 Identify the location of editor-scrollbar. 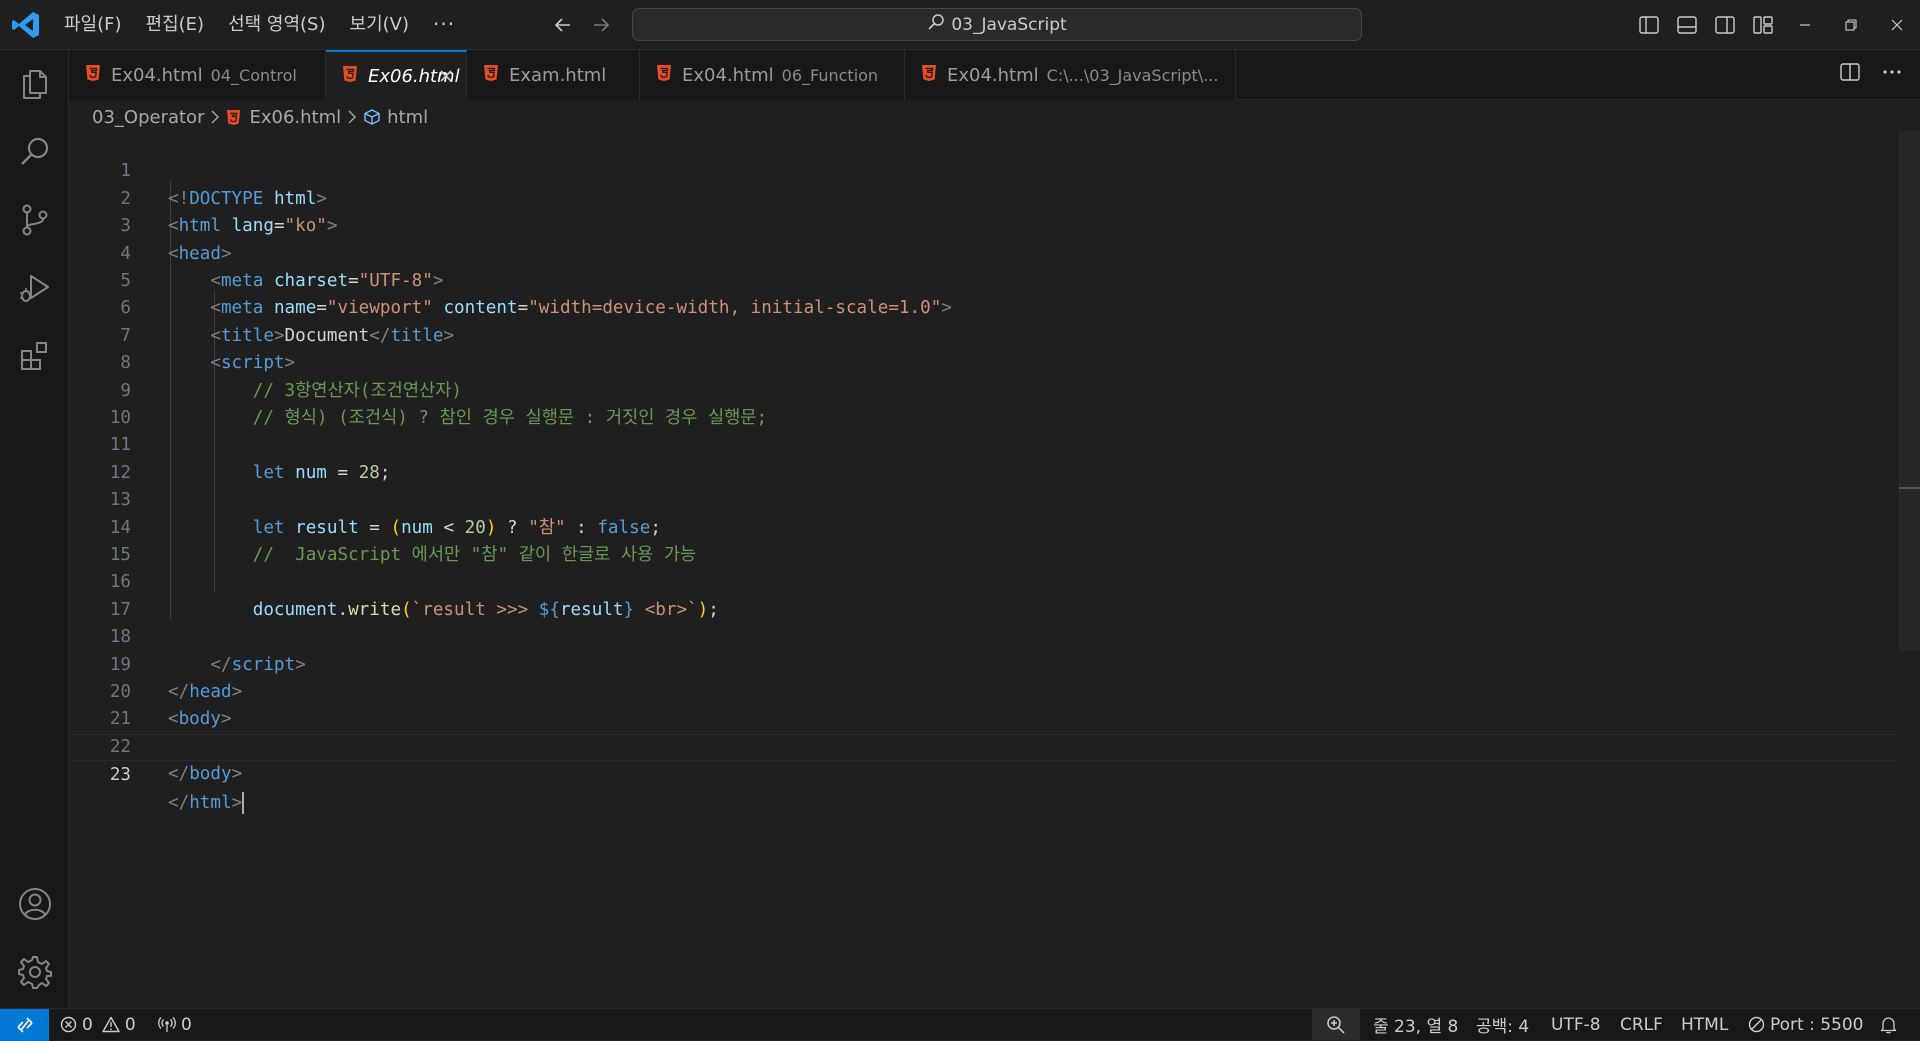
(1909, 391).